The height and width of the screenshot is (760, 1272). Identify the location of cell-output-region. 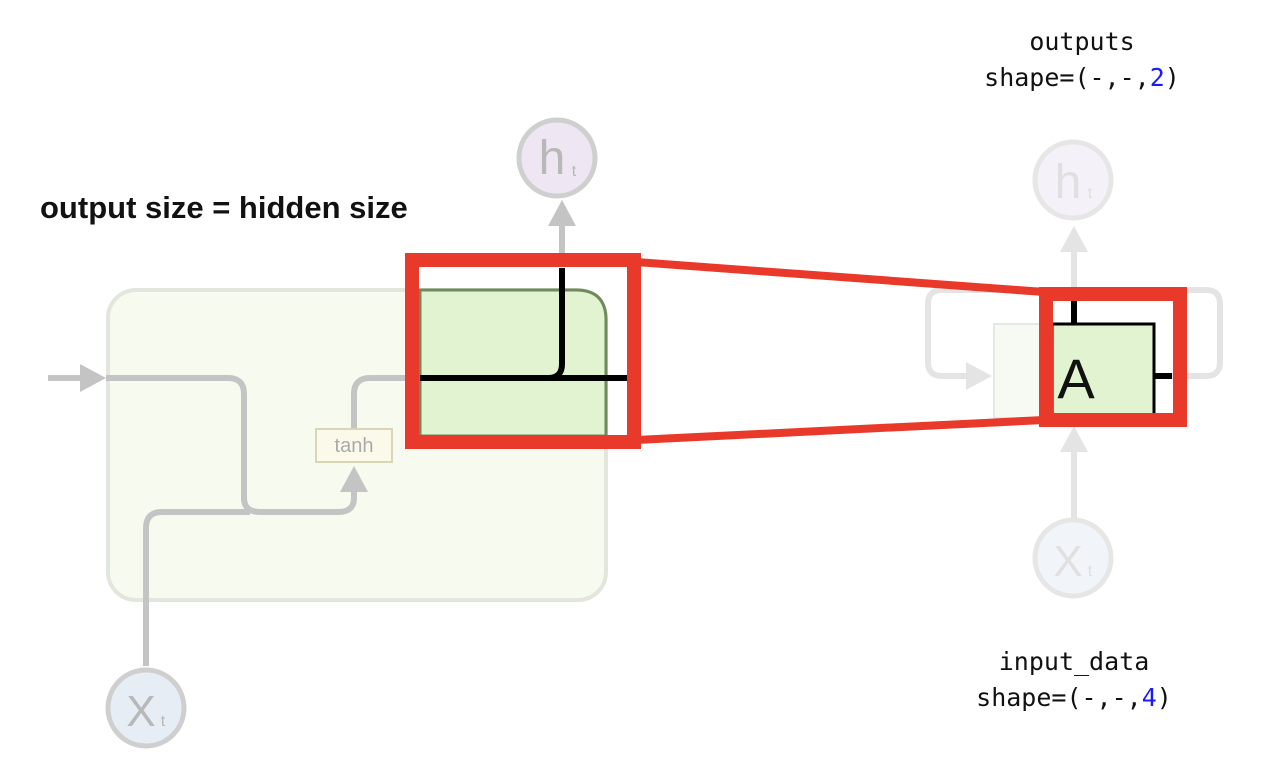
(513, 363).